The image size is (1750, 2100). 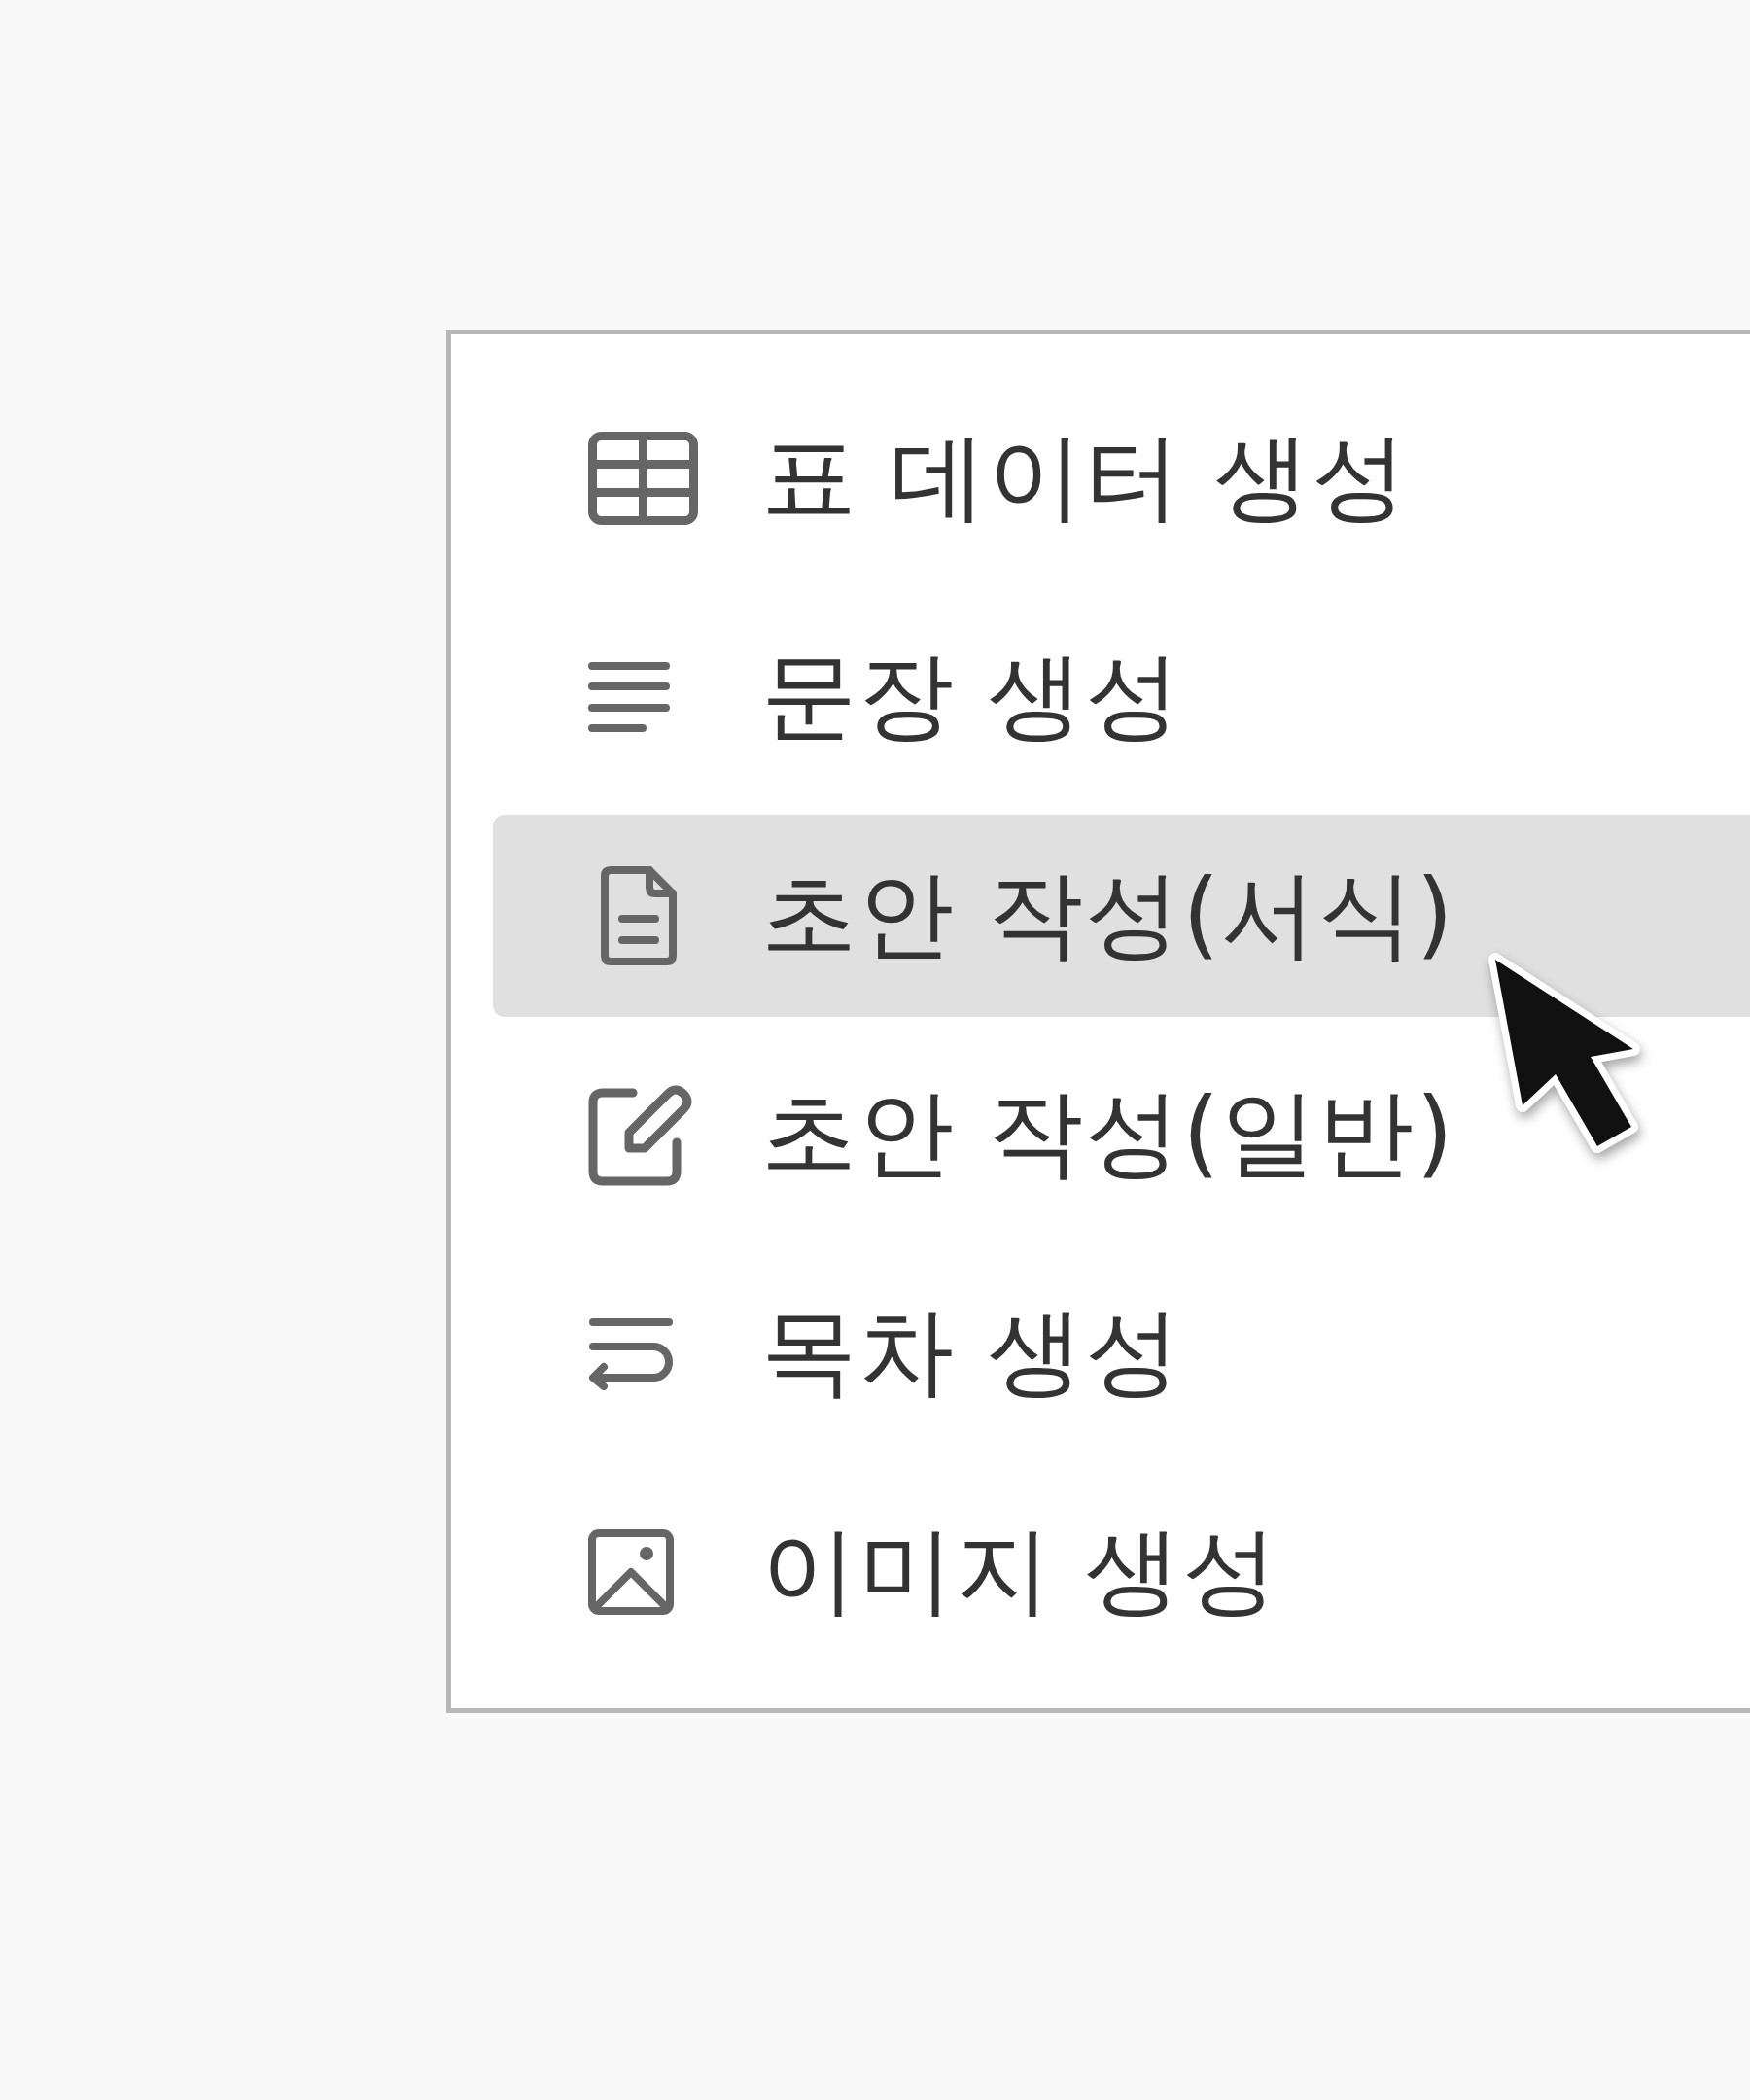 I want to click on menu-item: 초안 작성(서식), so click(x=1121, y=916).